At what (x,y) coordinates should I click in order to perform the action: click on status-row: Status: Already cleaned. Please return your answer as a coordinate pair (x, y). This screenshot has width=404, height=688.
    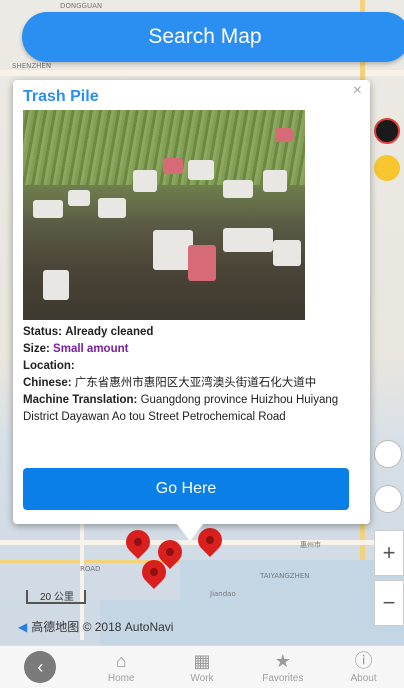
    Looking at the image, I should click on (191, 332).